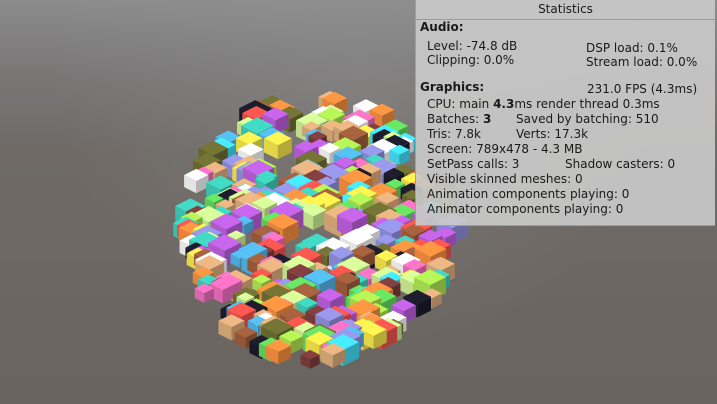 Image resolution: width=717 pixels, height=404 pixels. I want to click on graphics-saved-by-batching: Saved by batching: 510, so click(587, 119).